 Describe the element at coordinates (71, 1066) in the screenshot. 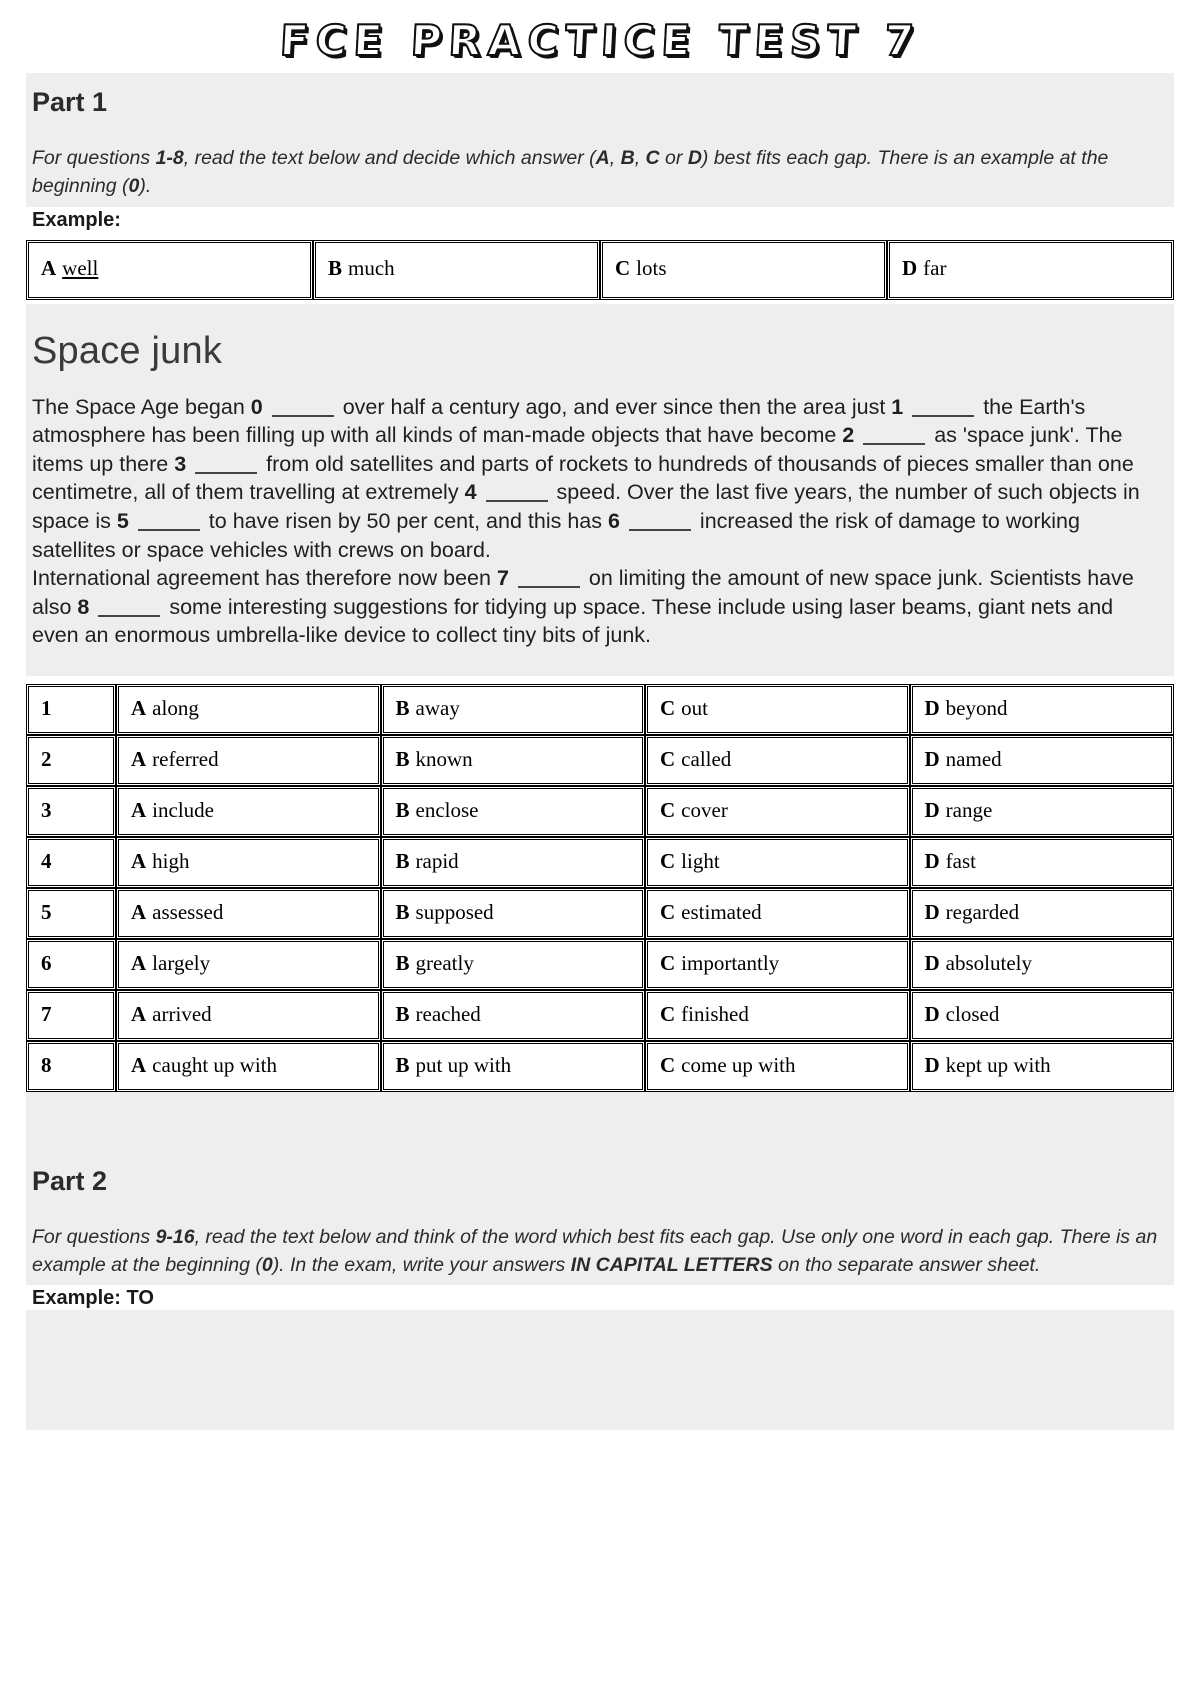

I see `question-number: 8` at that location.